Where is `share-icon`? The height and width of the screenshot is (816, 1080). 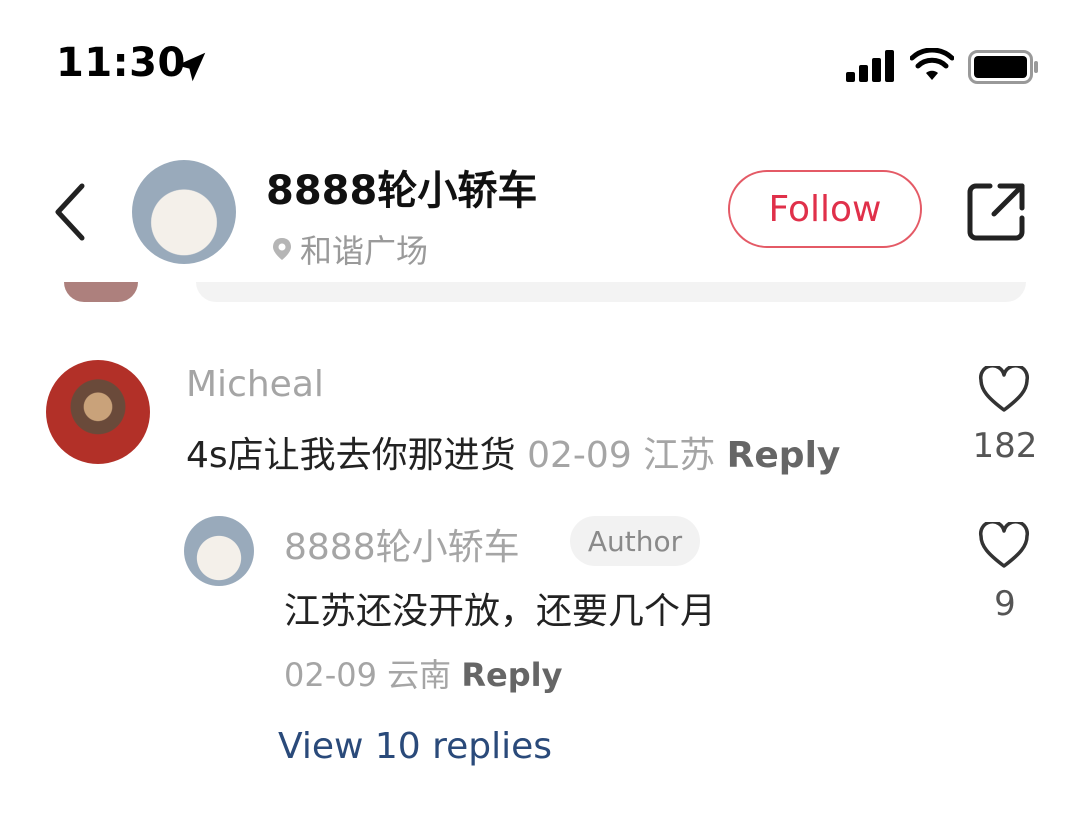
share-icon is located at coordinates (997, 211).